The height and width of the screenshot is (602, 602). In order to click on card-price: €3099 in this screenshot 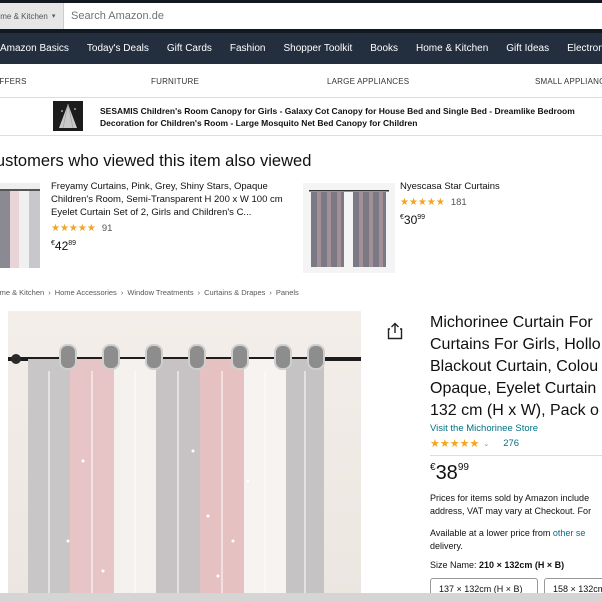, I will do `click(500, 220)`.